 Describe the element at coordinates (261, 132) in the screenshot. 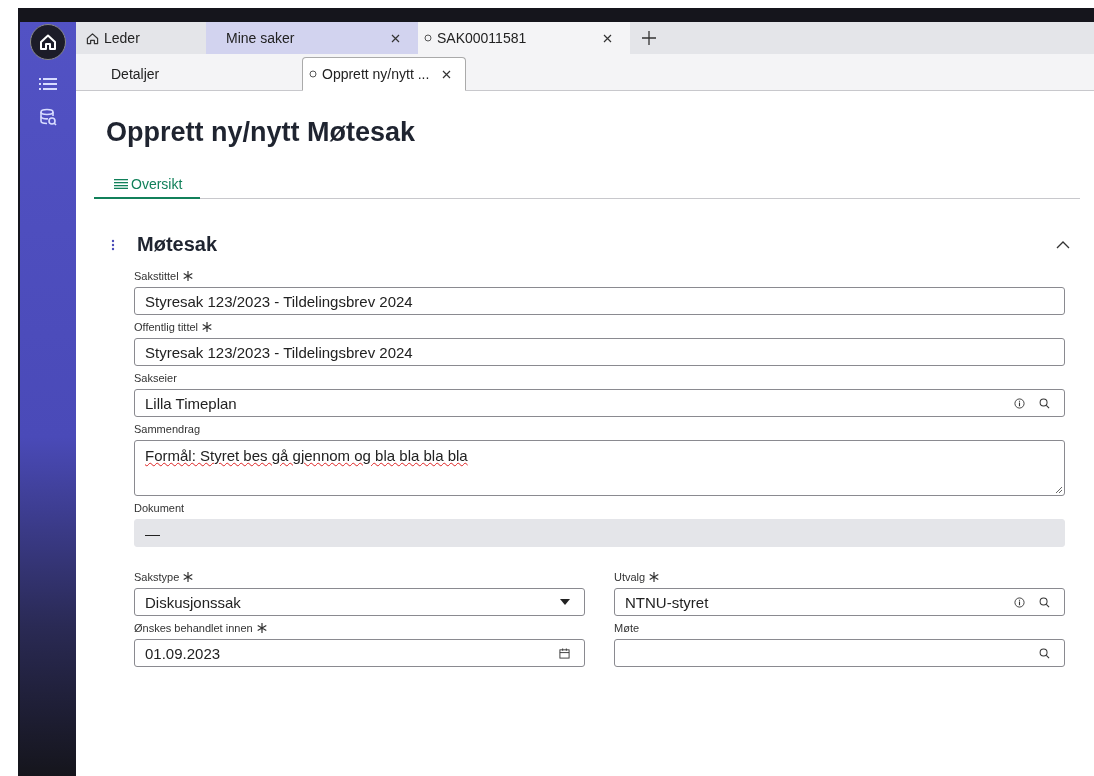

I see `page-title: Opprett ny/nytt Møtesak` at that location.